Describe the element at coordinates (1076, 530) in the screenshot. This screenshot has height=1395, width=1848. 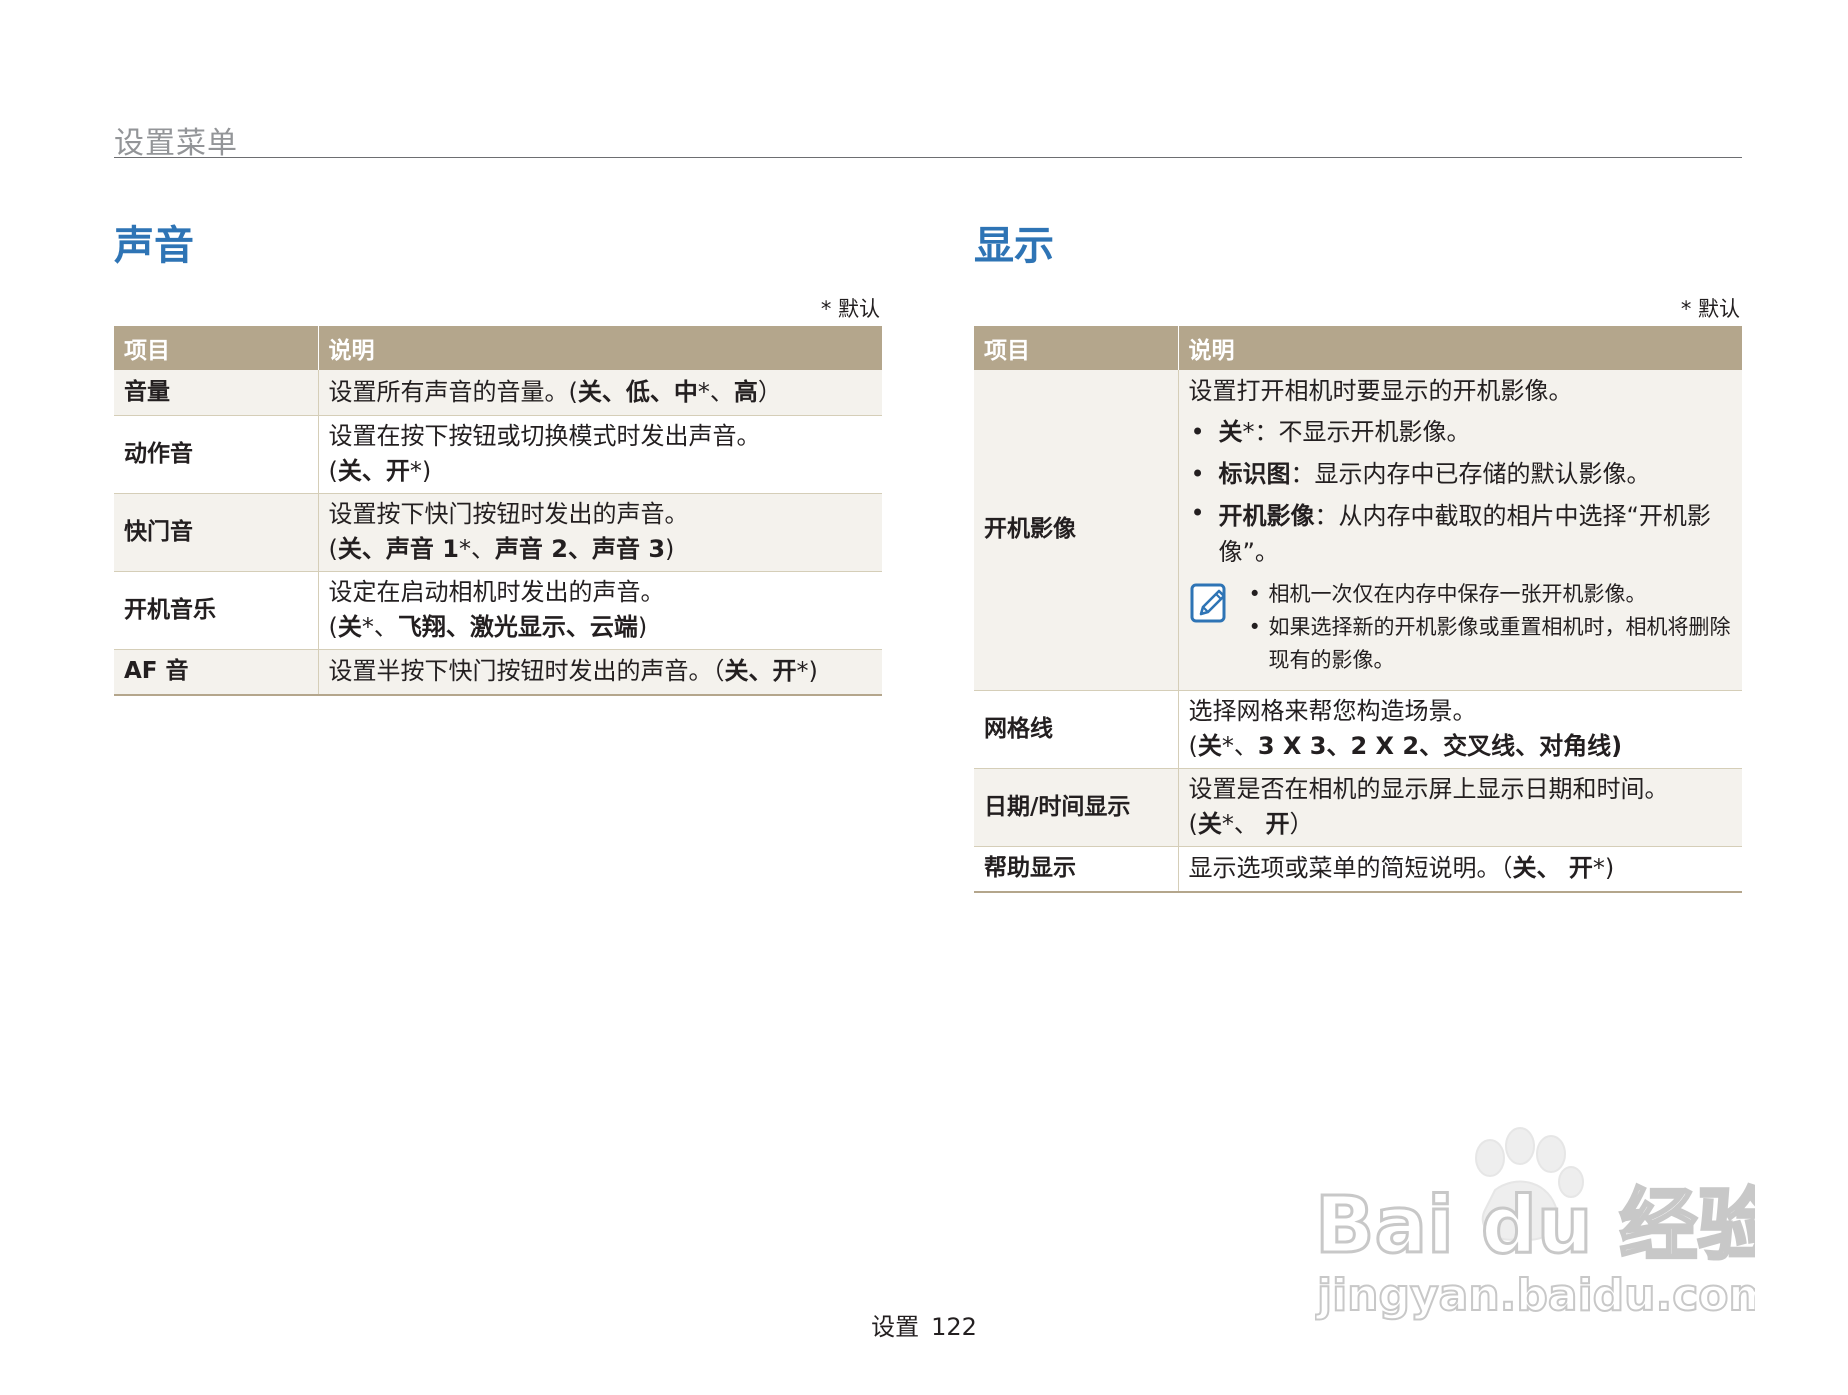
I see `row-item-label: 开机影像` at that location.